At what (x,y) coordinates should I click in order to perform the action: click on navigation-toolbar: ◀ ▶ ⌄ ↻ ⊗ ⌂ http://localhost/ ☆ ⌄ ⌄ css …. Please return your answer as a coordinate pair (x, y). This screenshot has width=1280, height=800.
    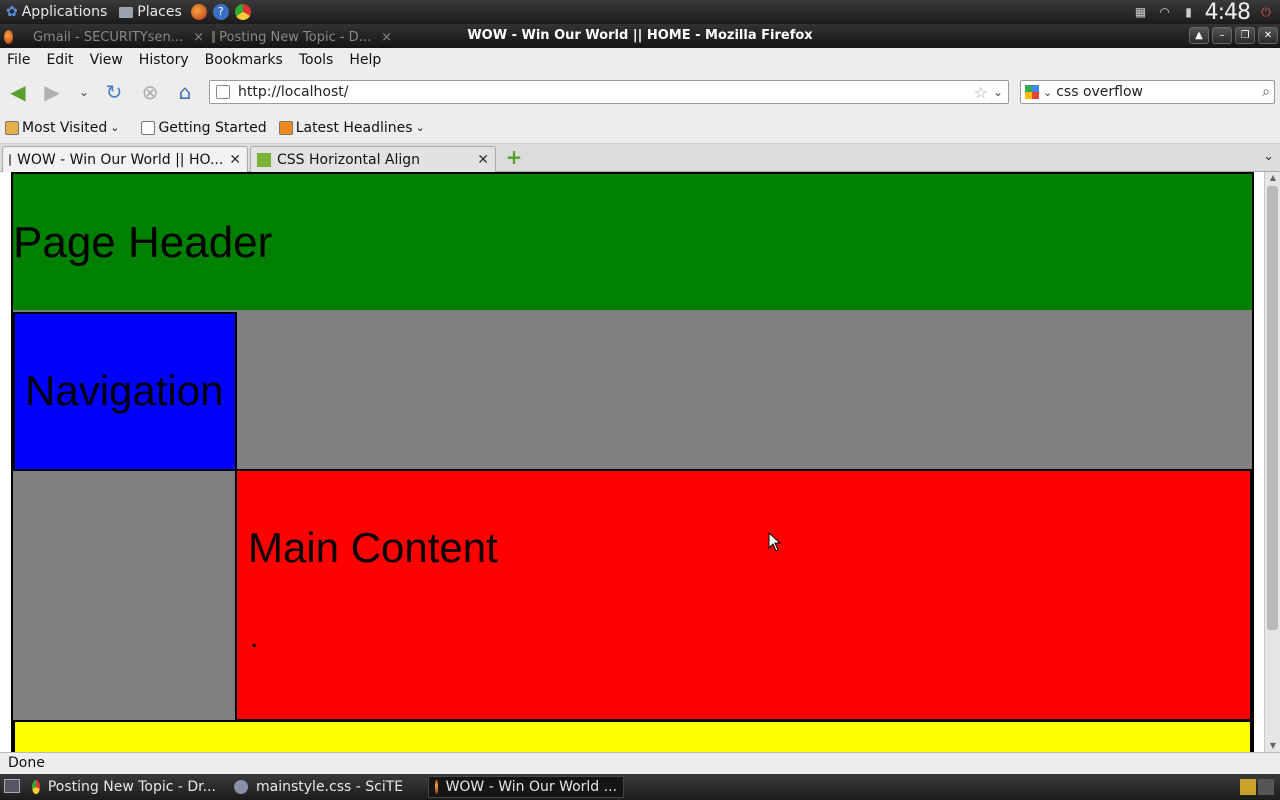
    Looking at the image, I should click on (640, 92).